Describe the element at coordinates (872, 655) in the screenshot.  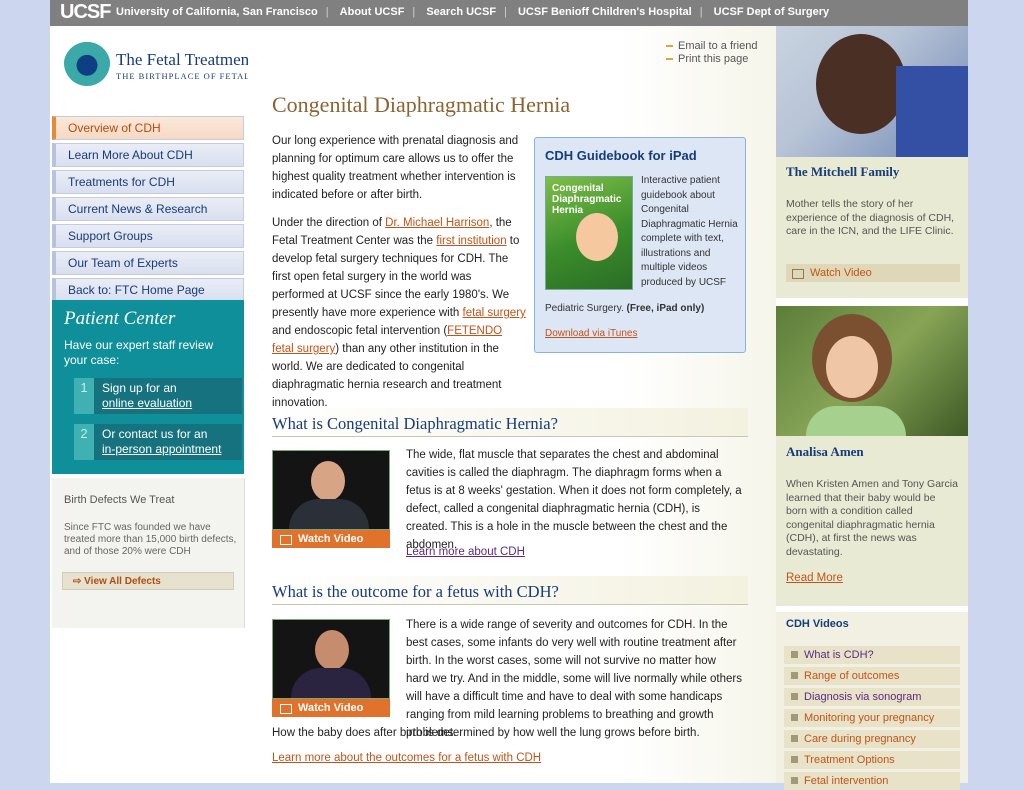
I see `video-link-what-is-cdh: What is CDH?` at that location.